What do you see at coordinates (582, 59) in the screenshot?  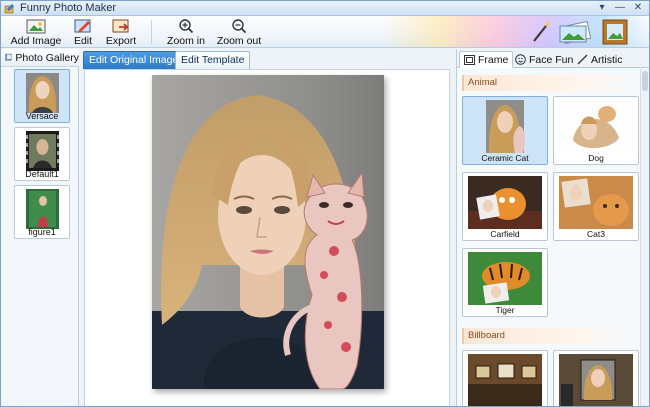 I see `brush-icon` at bounding box center [582, 59].